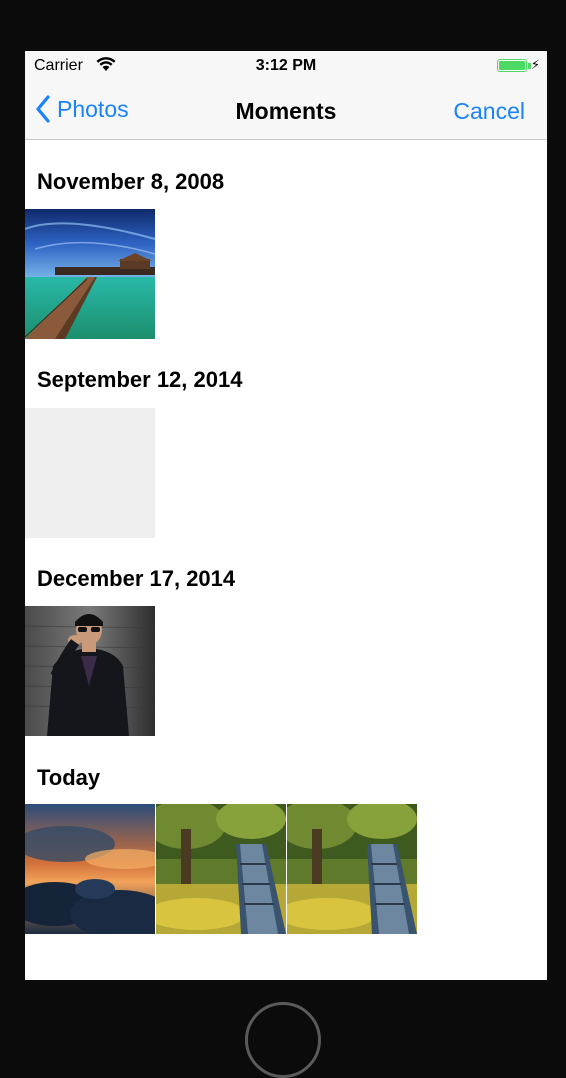  I want to click on navigation-bar: Photos Moments Cancel, so click(286, 110).